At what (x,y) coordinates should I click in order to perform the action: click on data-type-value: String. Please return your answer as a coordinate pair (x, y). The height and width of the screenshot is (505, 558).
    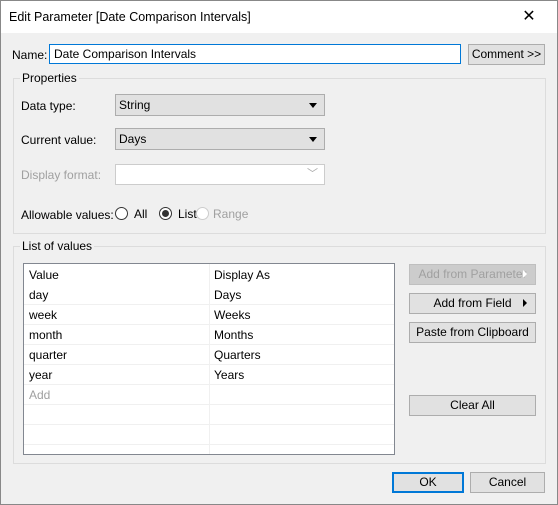
    Looking at the image, I should click on (135, 105).